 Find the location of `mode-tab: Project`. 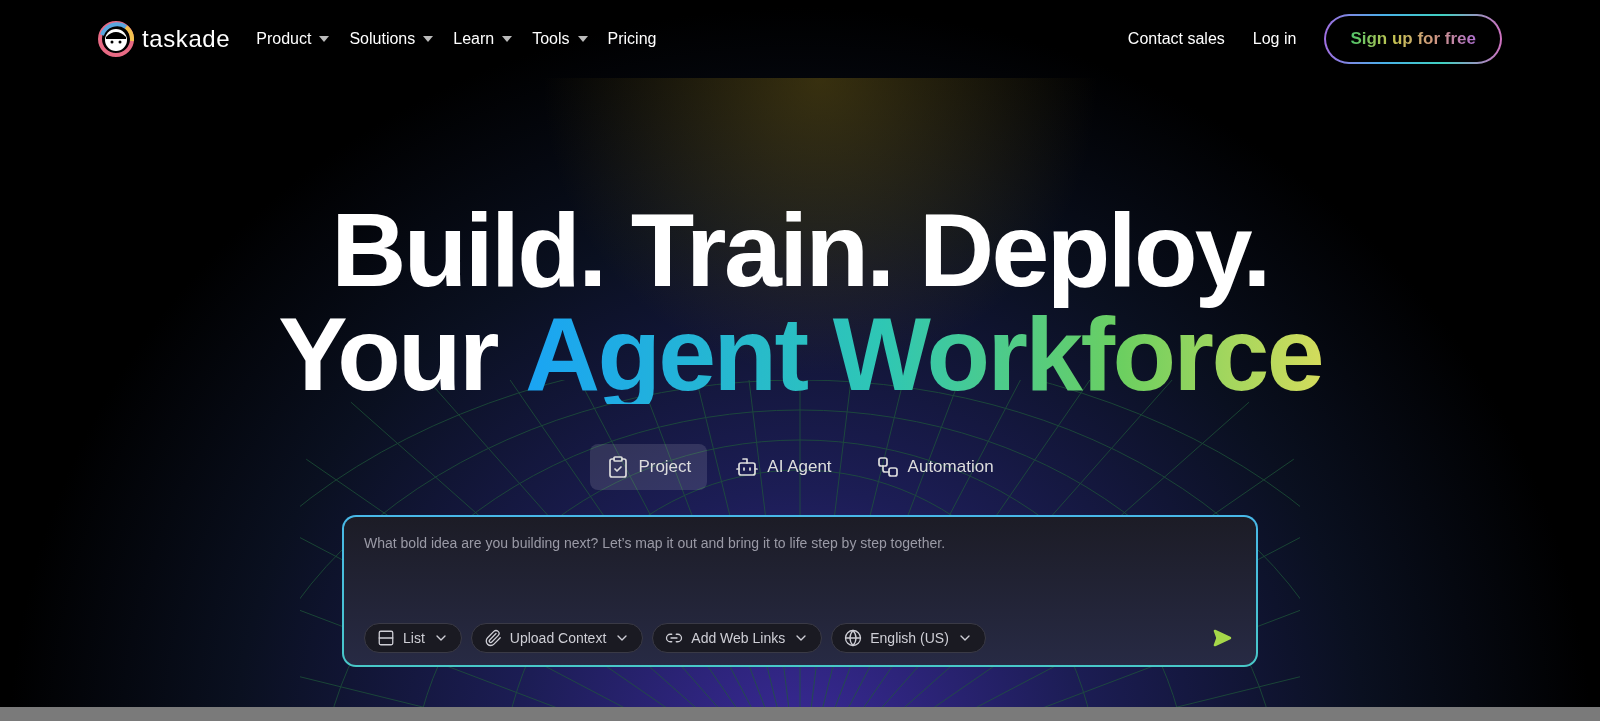

mode-tab: Project is located at coordinates (649, 467).